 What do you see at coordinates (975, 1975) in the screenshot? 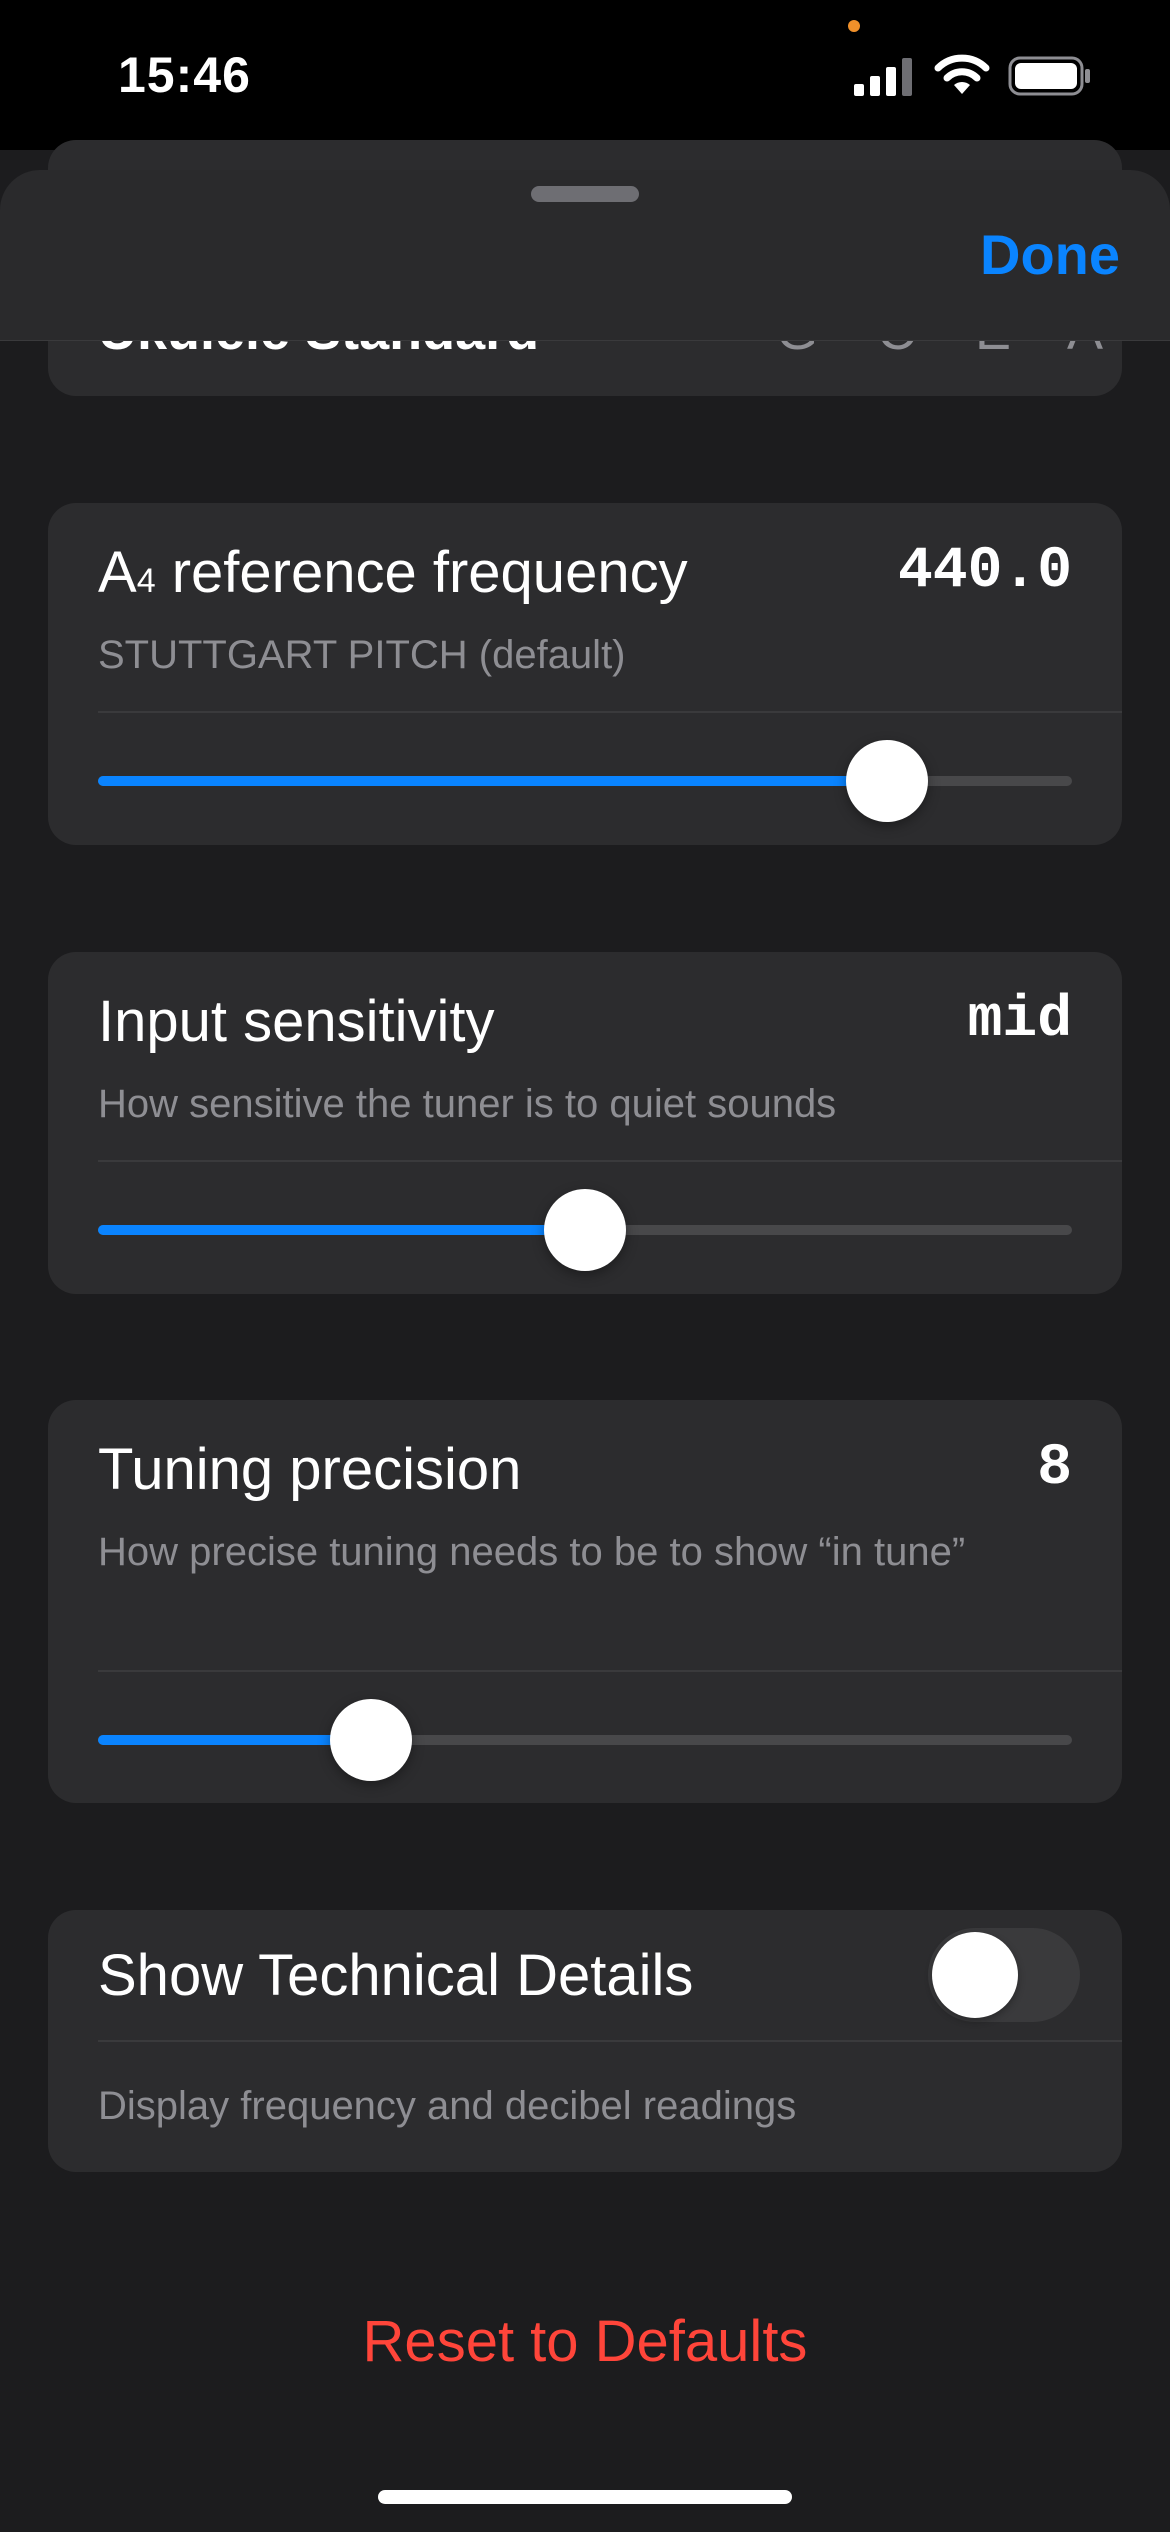
I see `toggle-knob` at bounding box center [975, 1975].